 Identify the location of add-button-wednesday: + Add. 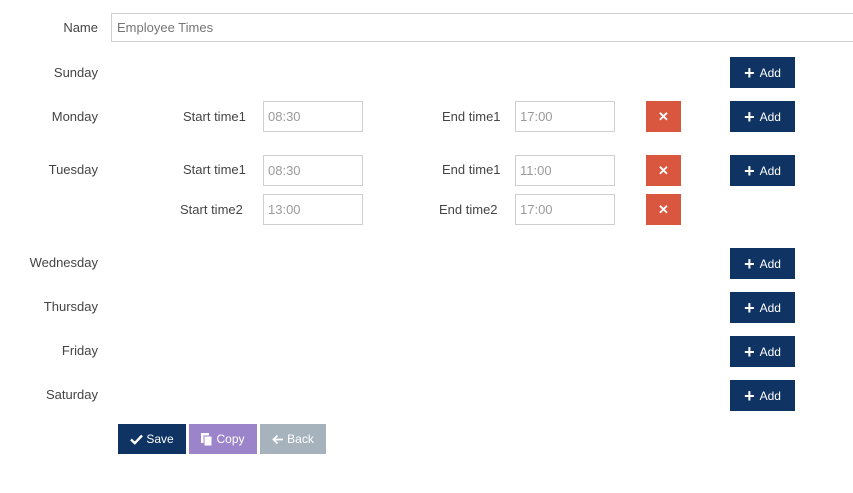
(762, 263).